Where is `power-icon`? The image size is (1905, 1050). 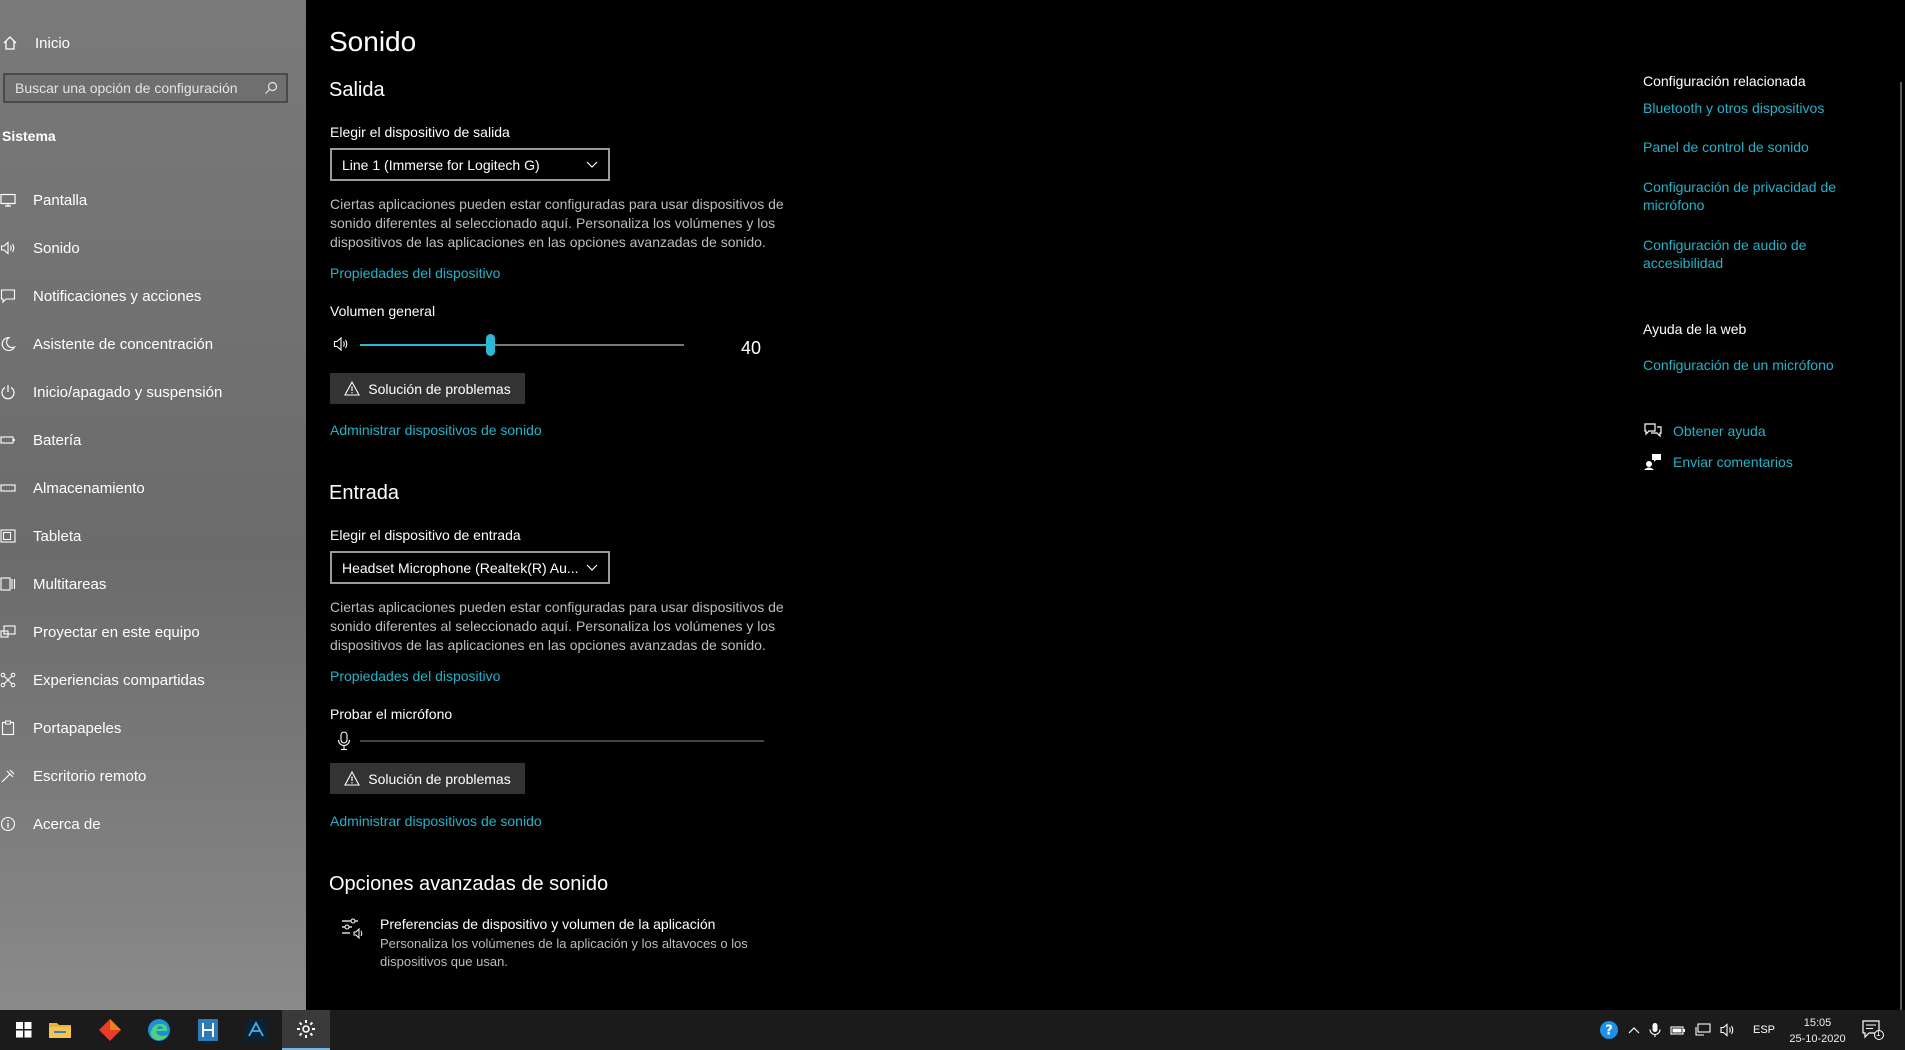
power-icon is located at coordinates (16, 392).